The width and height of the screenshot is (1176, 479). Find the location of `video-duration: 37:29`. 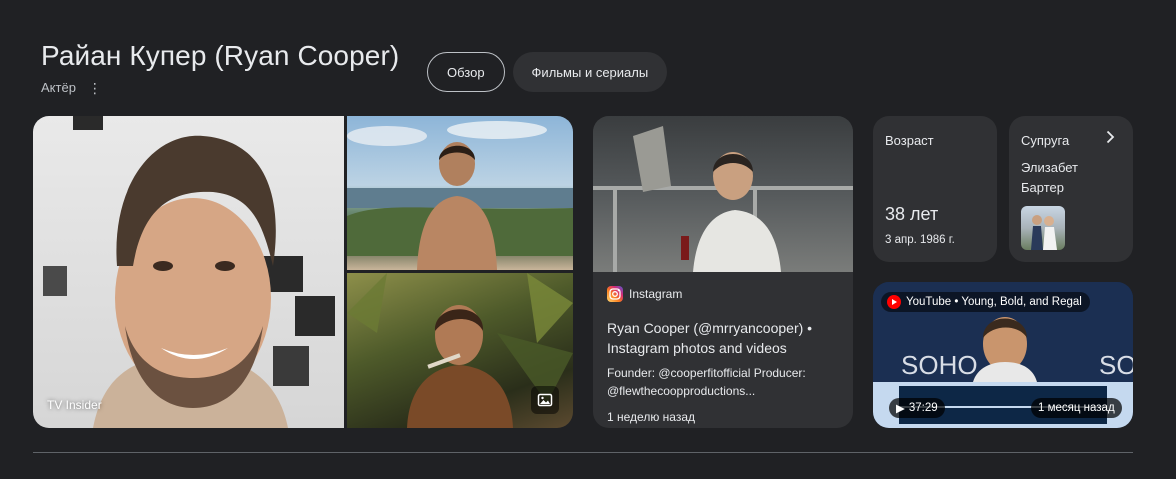

video-duration: 37:29 is located at coordinates (923, 408).